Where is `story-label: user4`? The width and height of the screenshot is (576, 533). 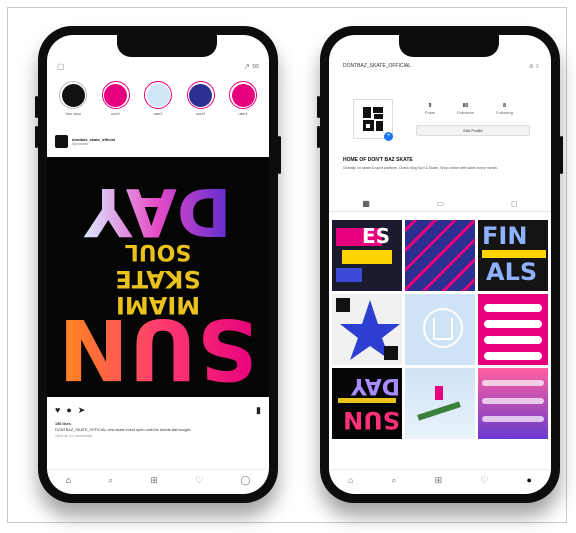 story-label: user4 is located at coordinates (243, 114).